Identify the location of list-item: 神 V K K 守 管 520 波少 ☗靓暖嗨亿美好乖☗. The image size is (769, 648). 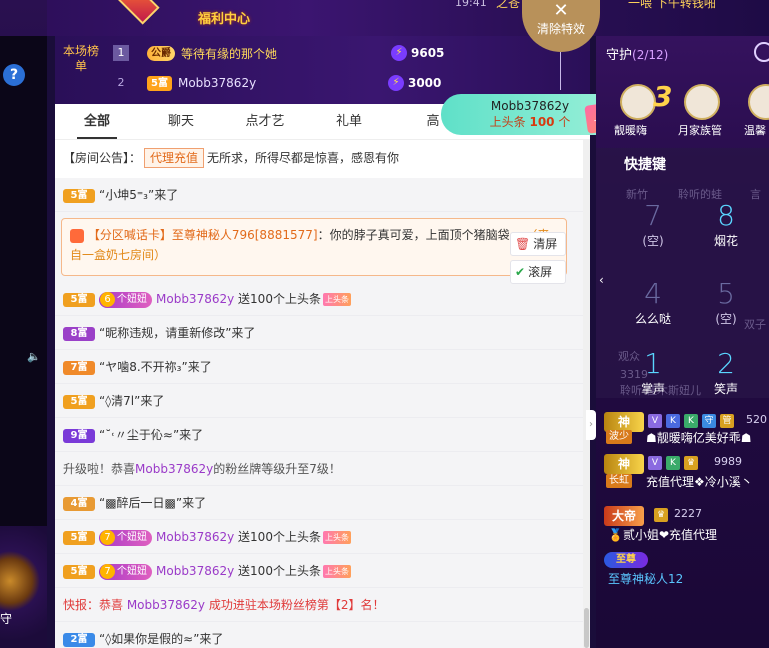
(682, 423).